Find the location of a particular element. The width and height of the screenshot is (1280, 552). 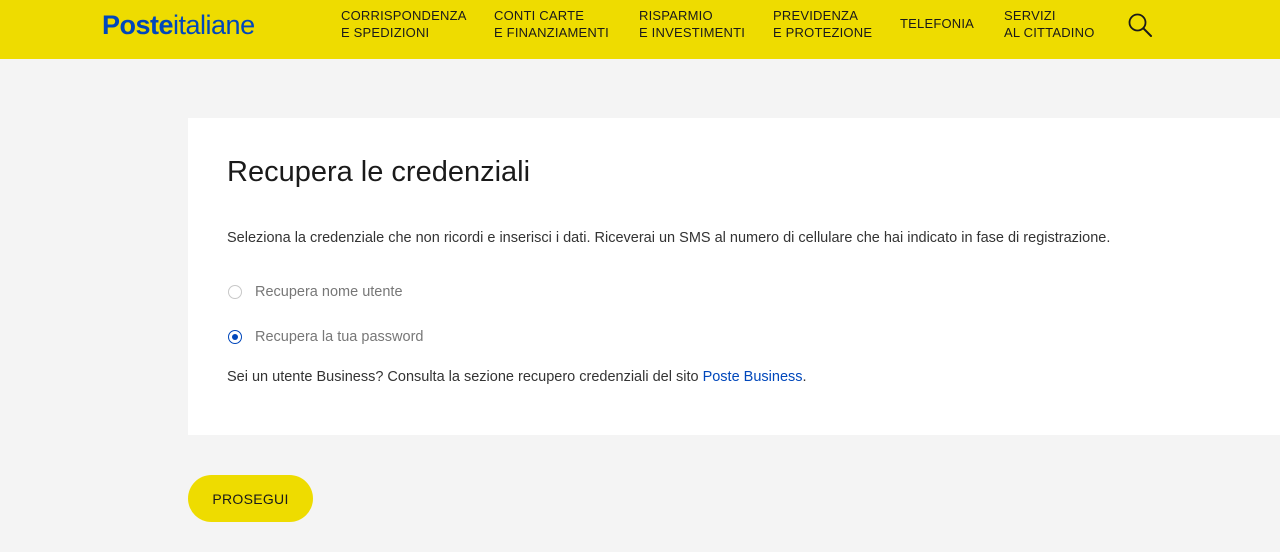

nav-item-risparmio: RISPARMIO E INVESTIMENTI is located at coordinates (692, 24).